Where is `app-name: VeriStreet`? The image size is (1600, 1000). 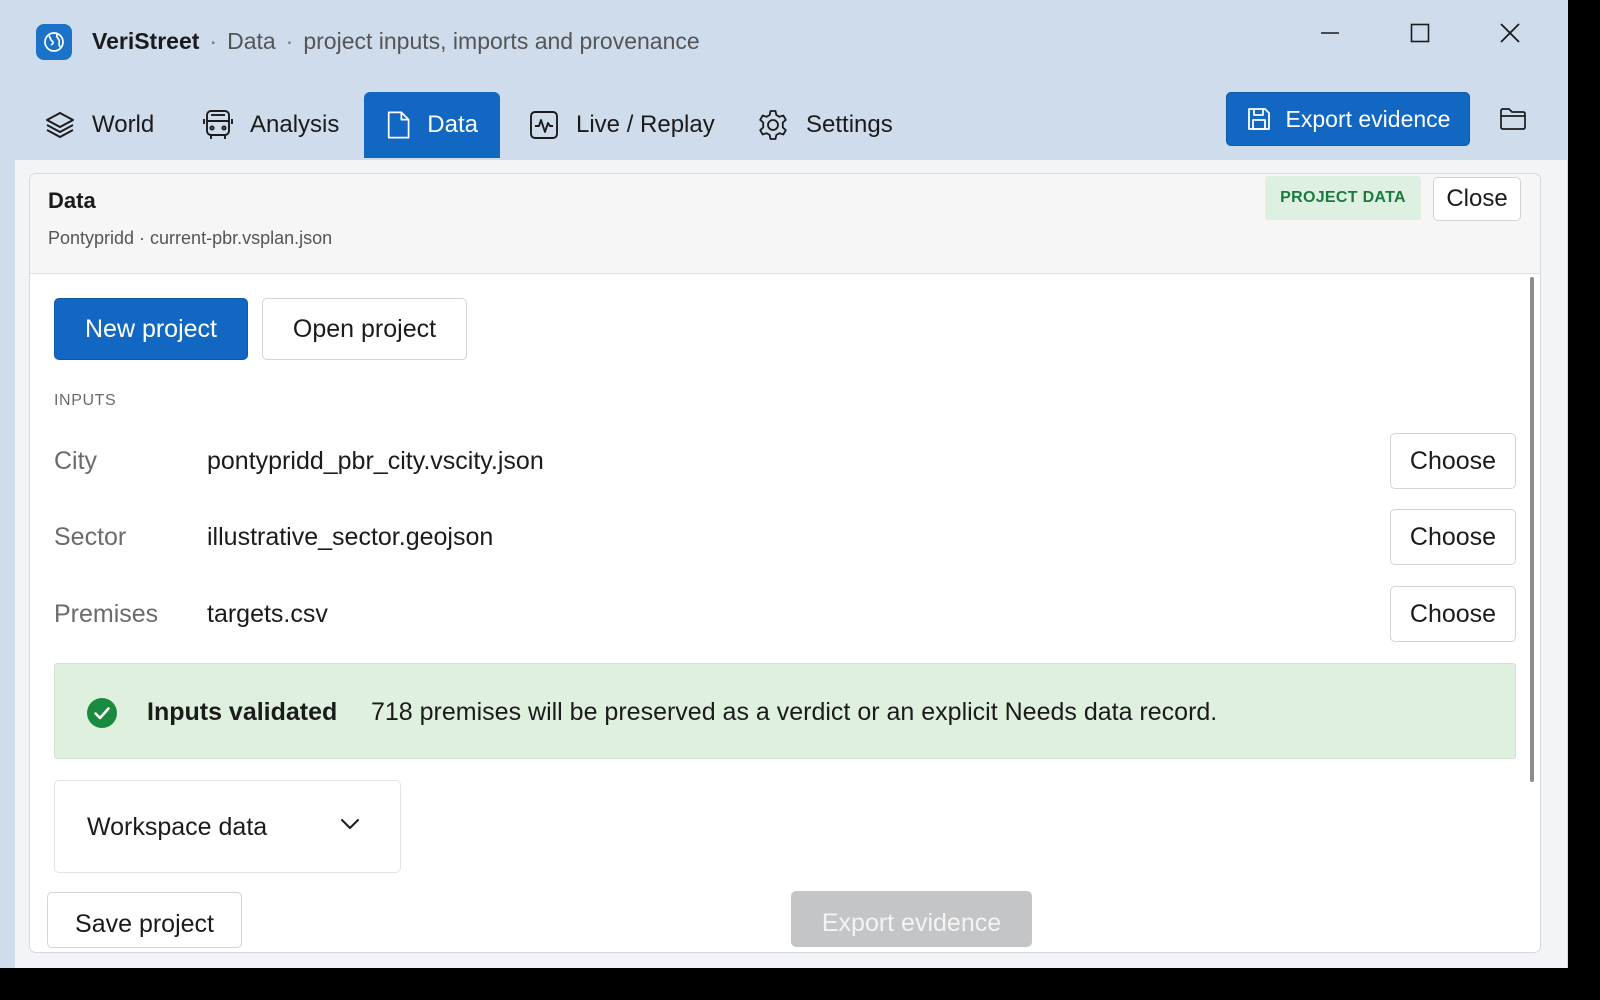 app-name: VeriStreet is located at coordinates (146, 41).